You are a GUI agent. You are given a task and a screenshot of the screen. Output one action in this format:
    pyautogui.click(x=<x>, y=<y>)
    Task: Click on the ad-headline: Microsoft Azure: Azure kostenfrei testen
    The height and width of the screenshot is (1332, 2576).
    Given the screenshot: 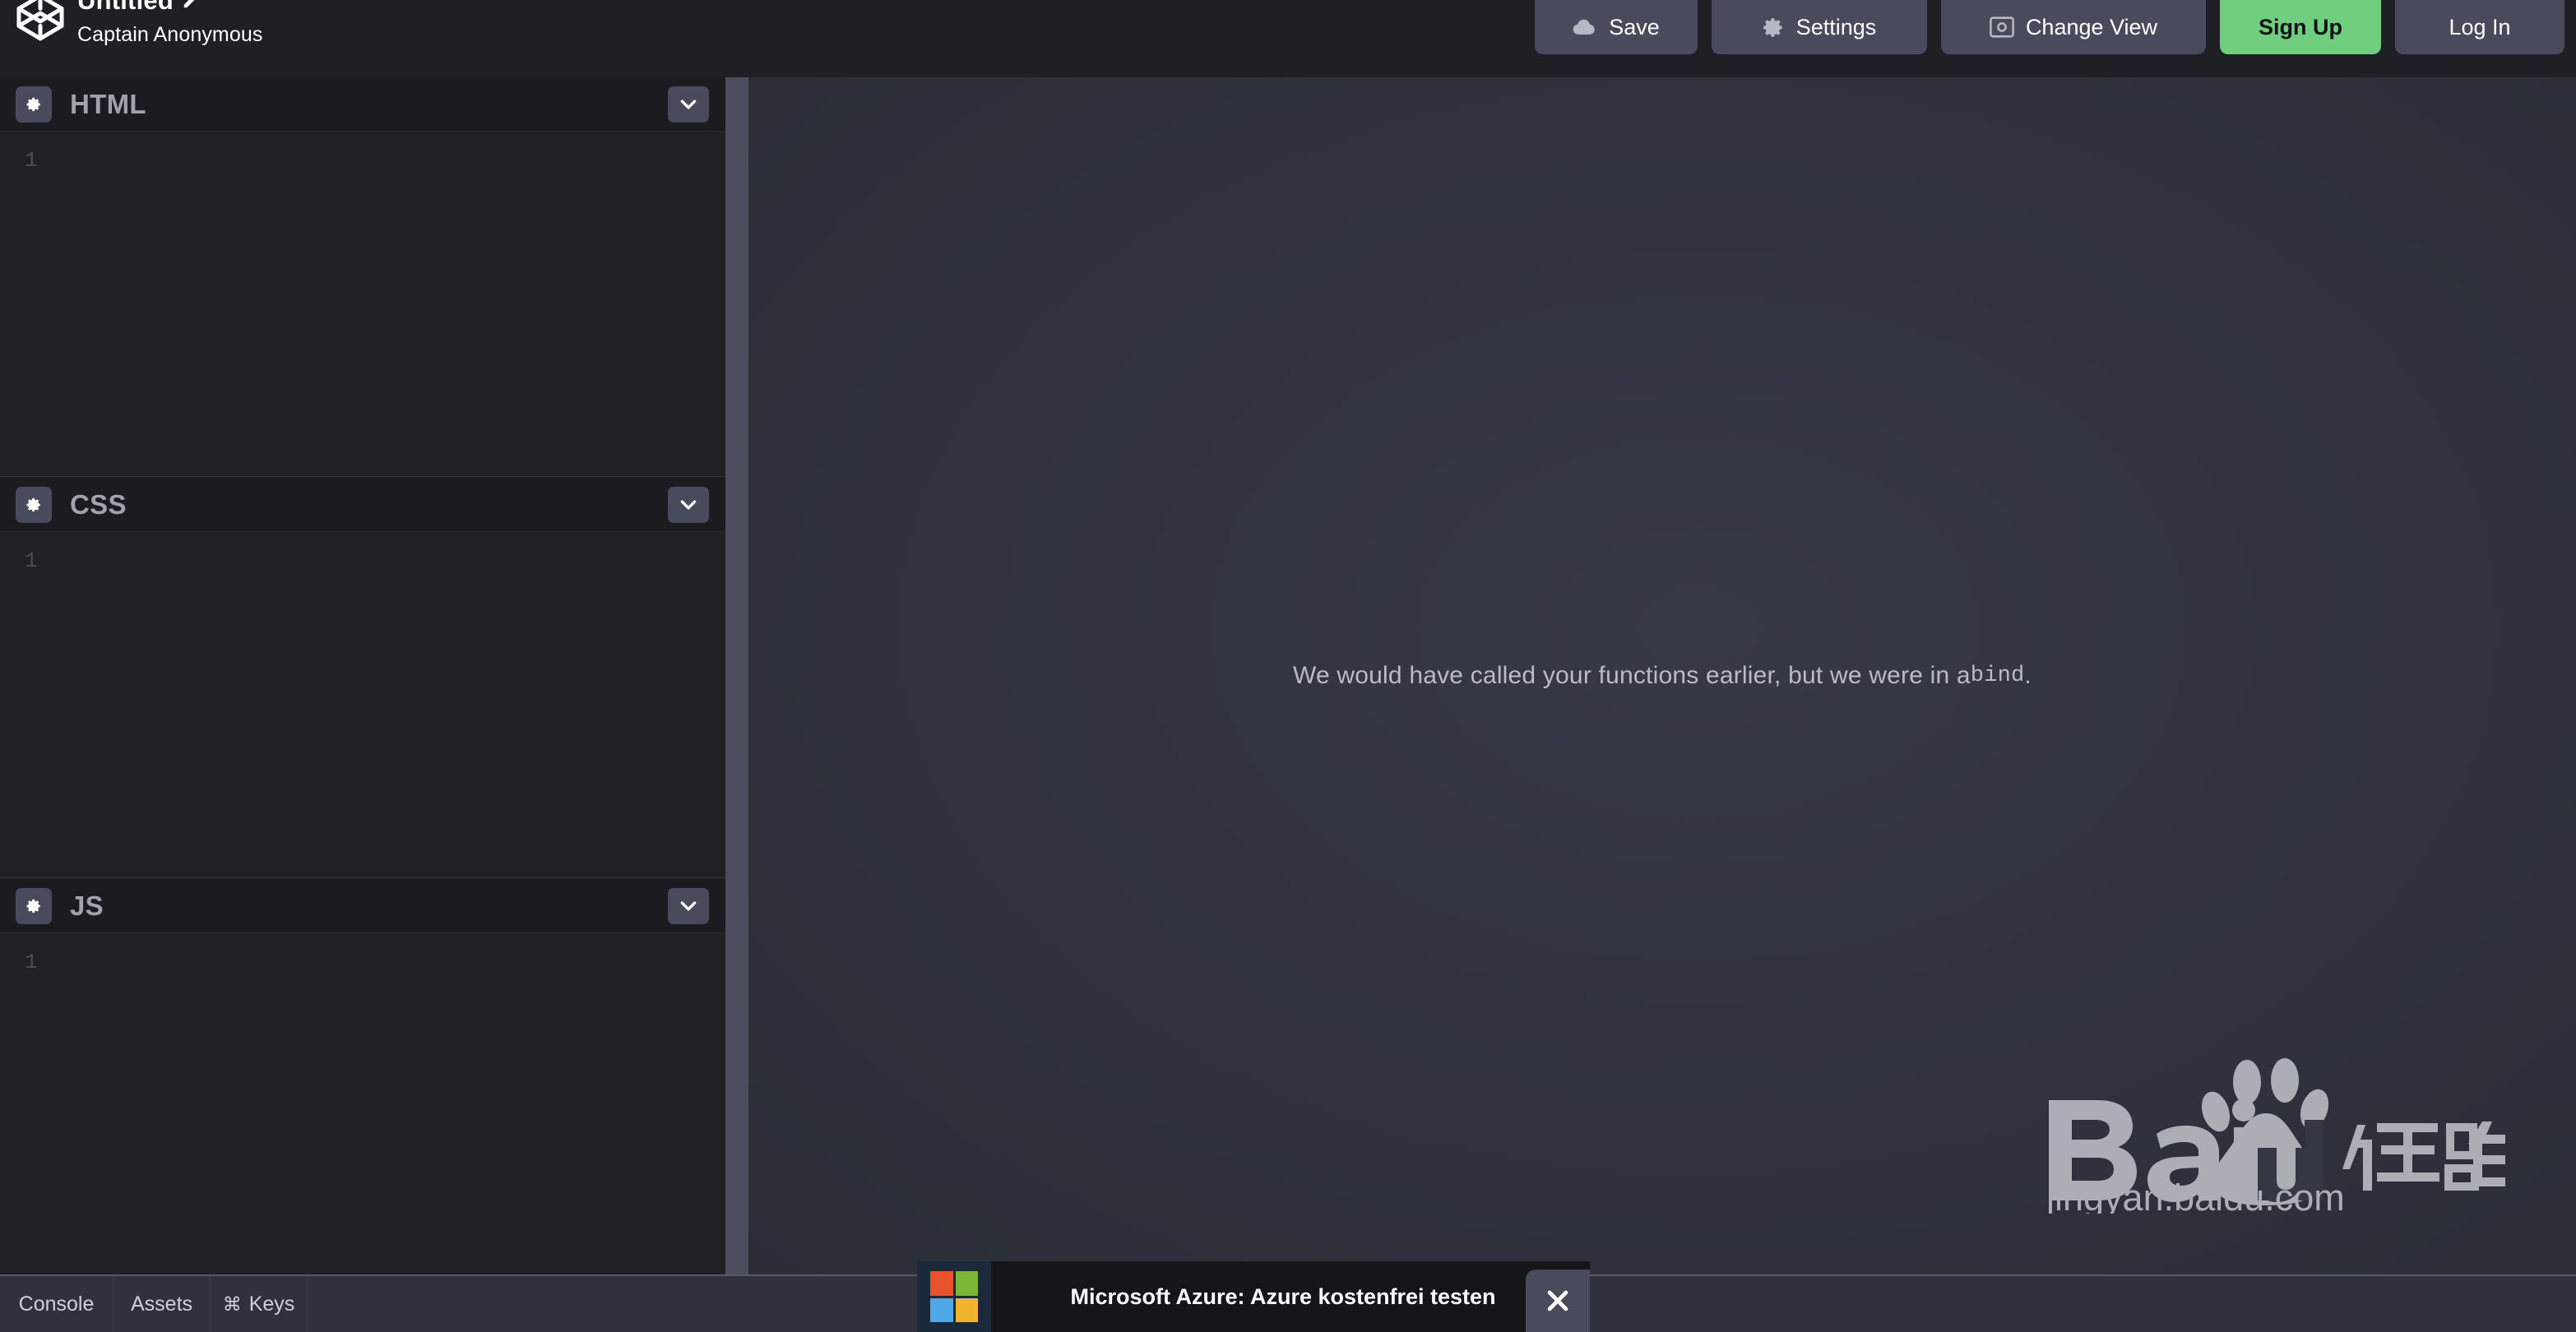 What is the action you would take?
    pyautogui.click(x=1291, y=1297)
    